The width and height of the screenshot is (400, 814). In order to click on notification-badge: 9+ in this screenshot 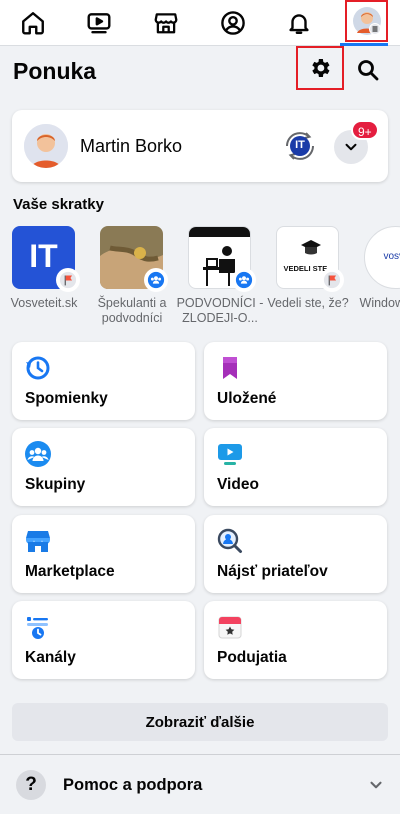, I will do `click(365, 130)`.